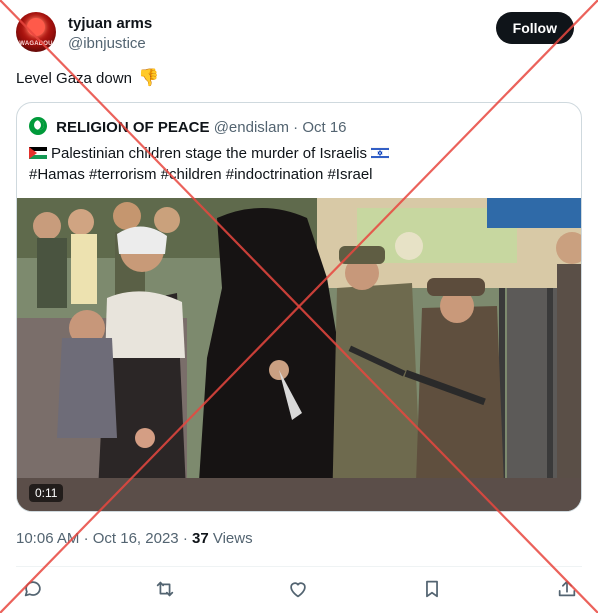 The width and height of the screenshot is (598, 613). I want to click on retweet-button, so click(166, 590).